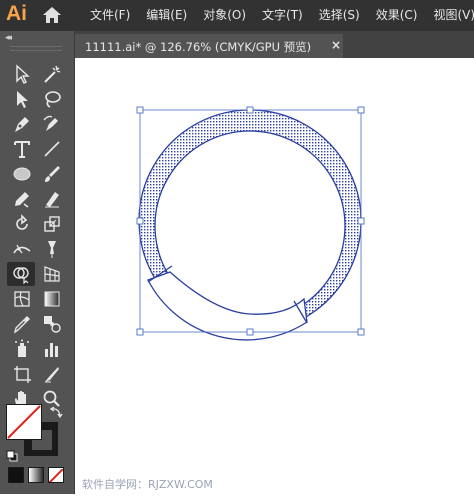  I want to click on menu-effect: 效果(C), so click(397, 15).